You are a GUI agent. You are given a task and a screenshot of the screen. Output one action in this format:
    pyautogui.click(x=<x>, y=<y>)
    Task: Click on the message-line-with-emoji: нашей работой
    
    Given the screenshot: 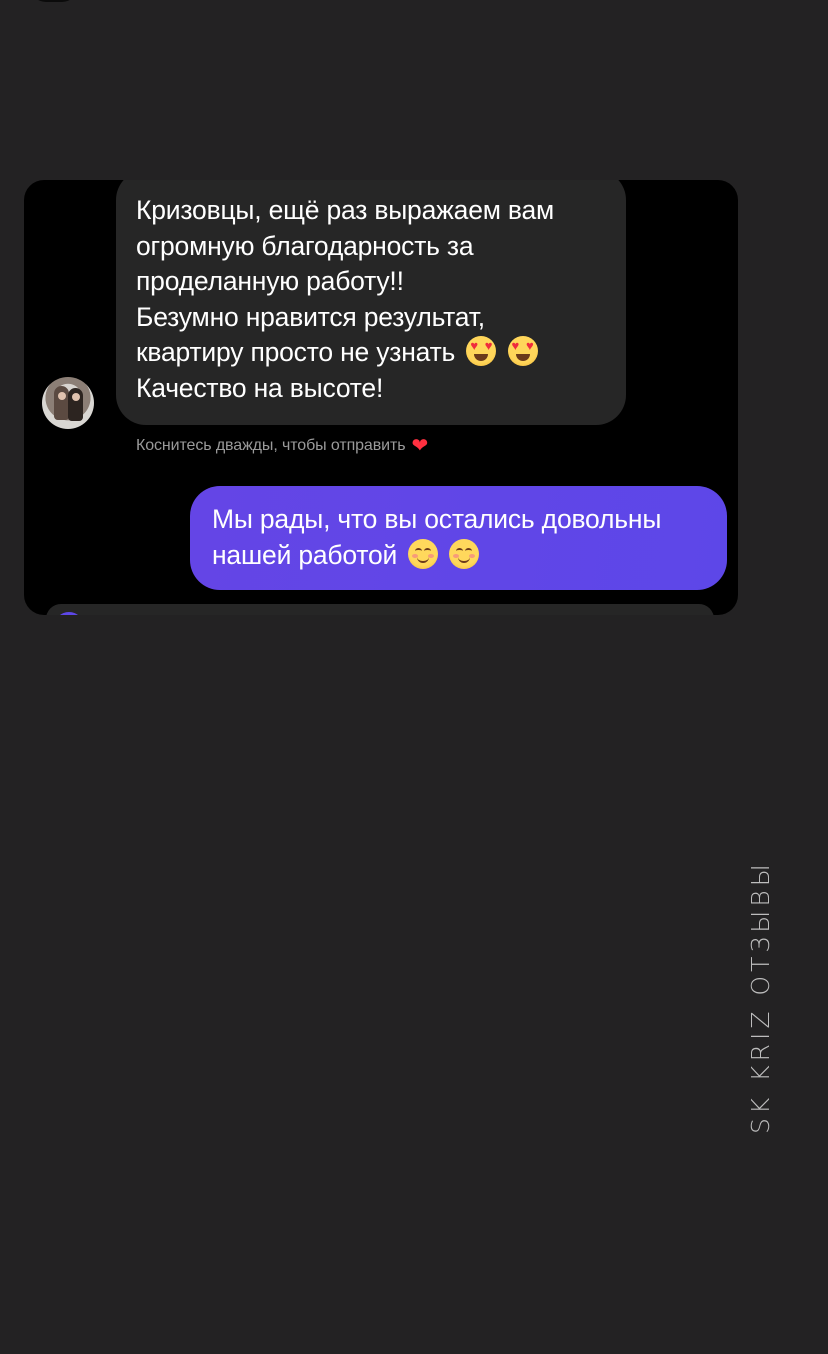 What is the action you would take?
    pyautogui.click(x=462, y=556)
    